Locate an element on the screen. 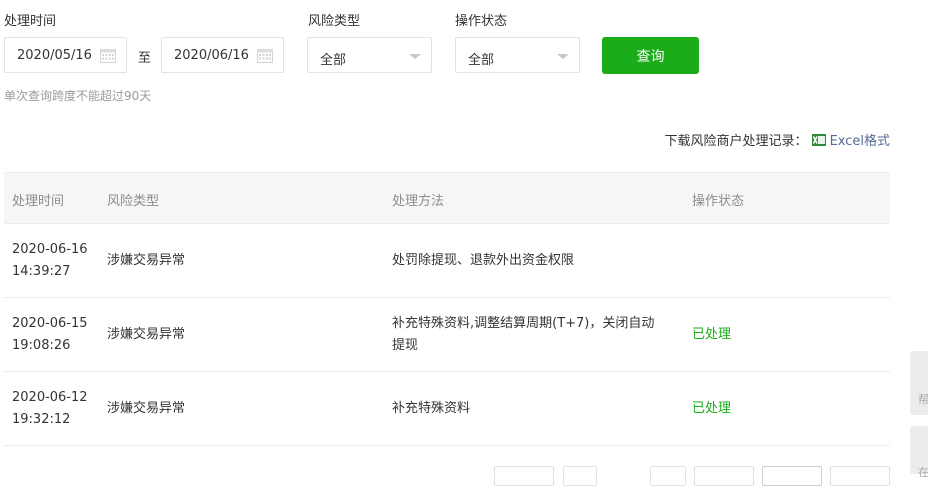 This screenshot has width=928, height=486. side-online-tab: 在 is located at coordinates (919, 452).